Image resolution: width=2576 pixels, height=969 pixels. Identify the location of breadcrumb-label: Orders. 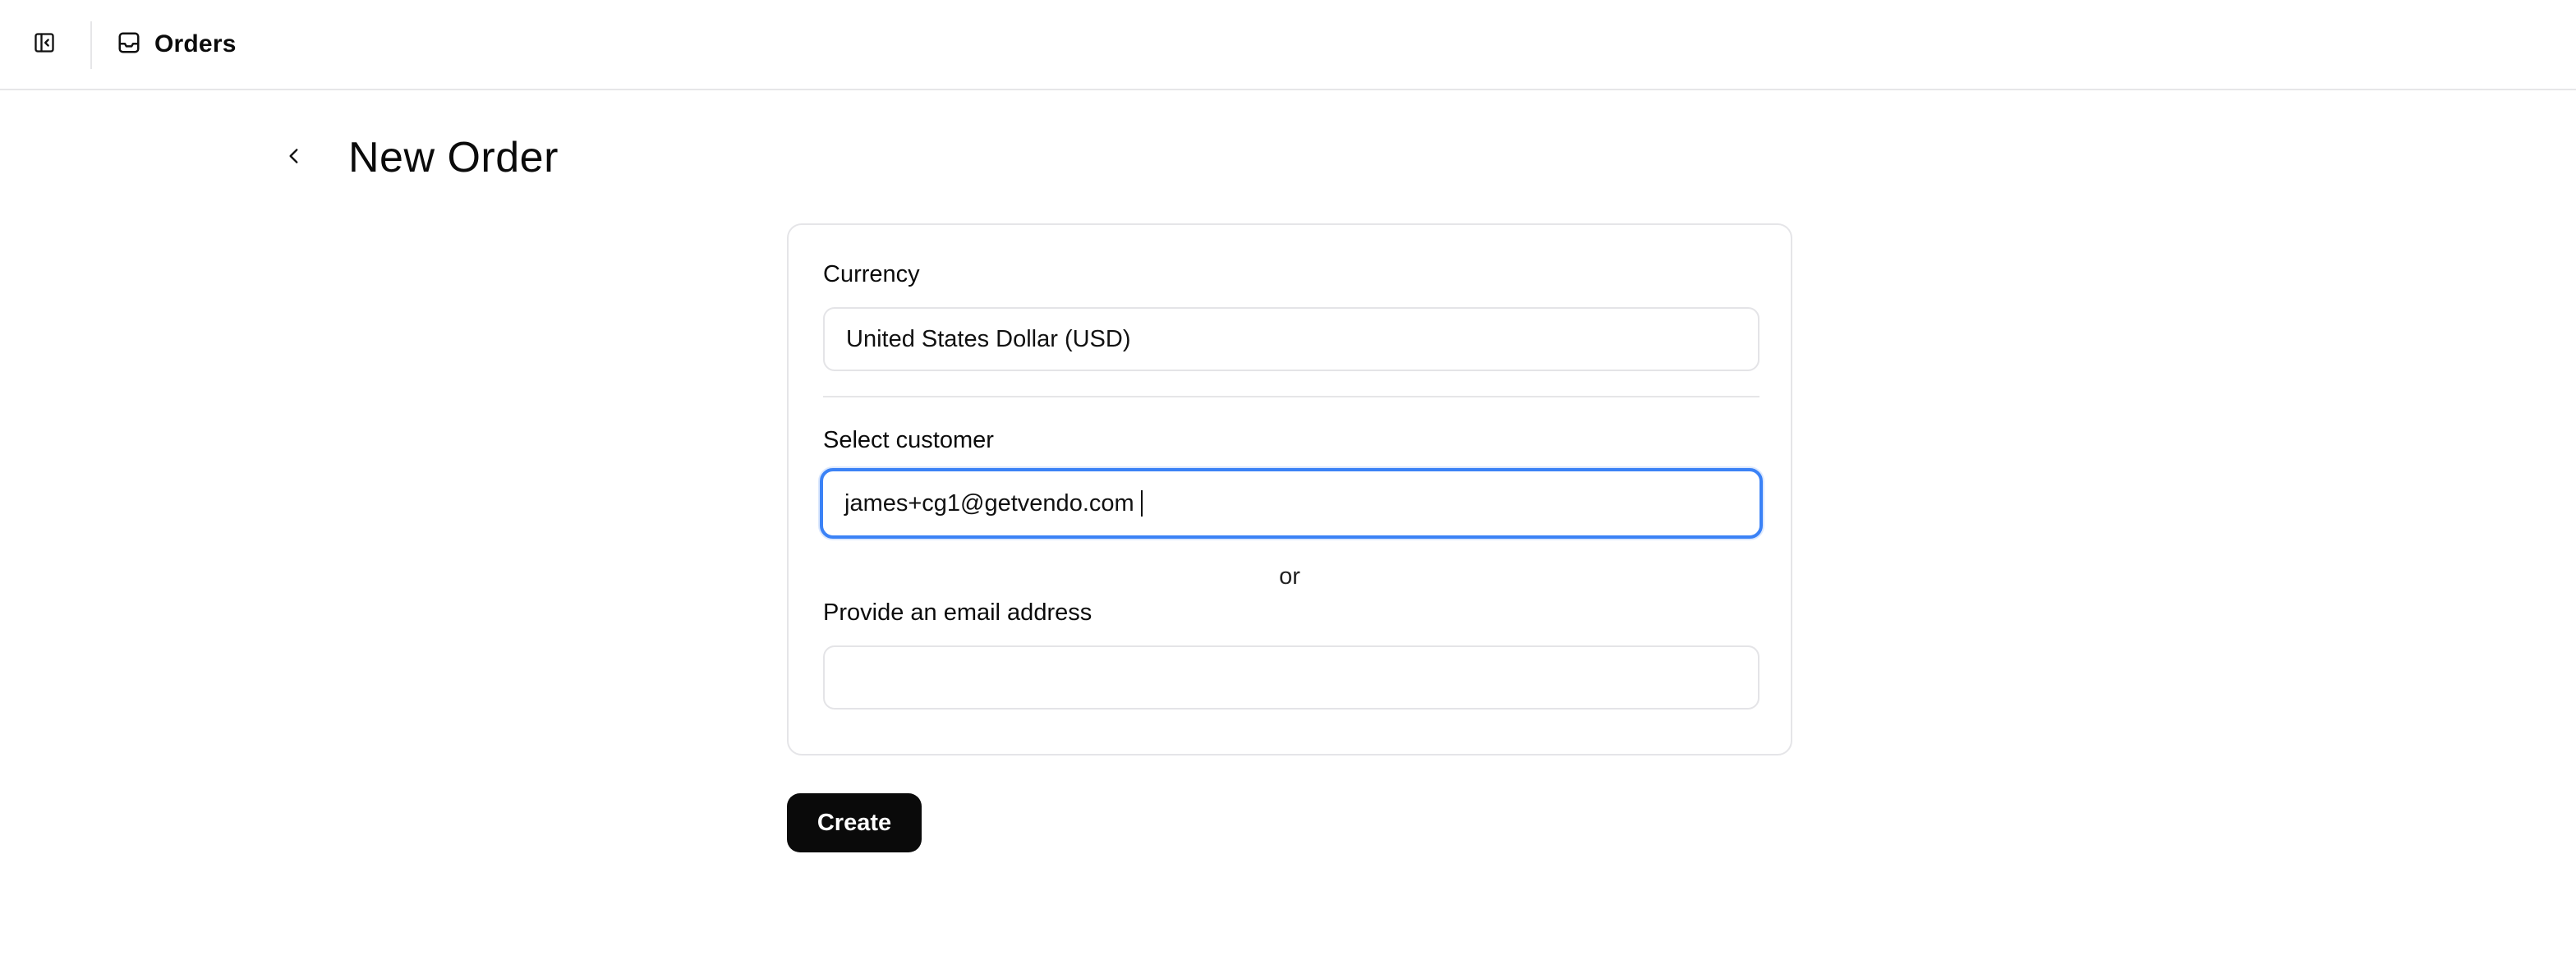
(196, 43).